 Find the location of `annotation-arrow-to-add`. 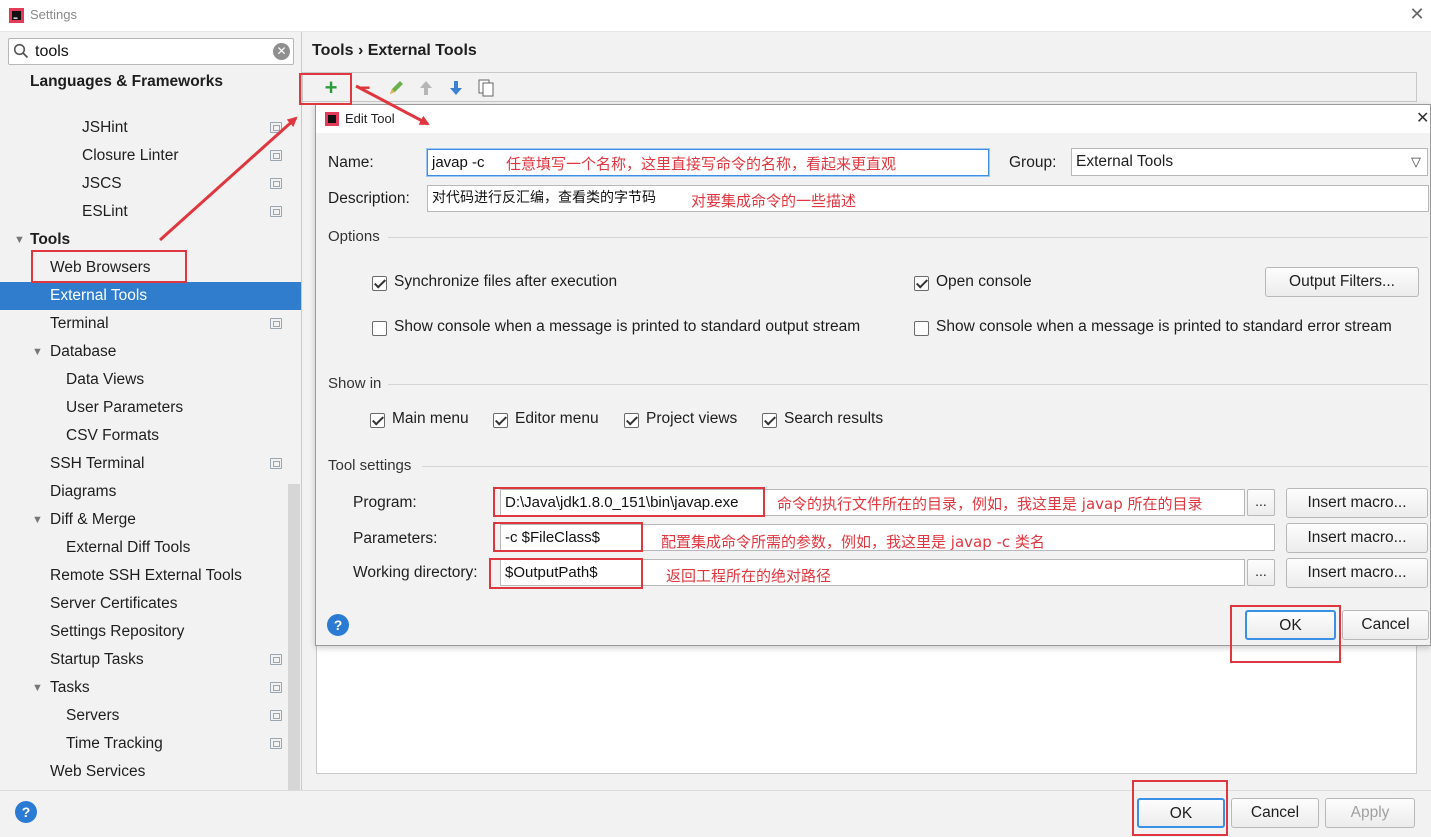

annotation-arrow-to-add is located at coordinates (228, 179).